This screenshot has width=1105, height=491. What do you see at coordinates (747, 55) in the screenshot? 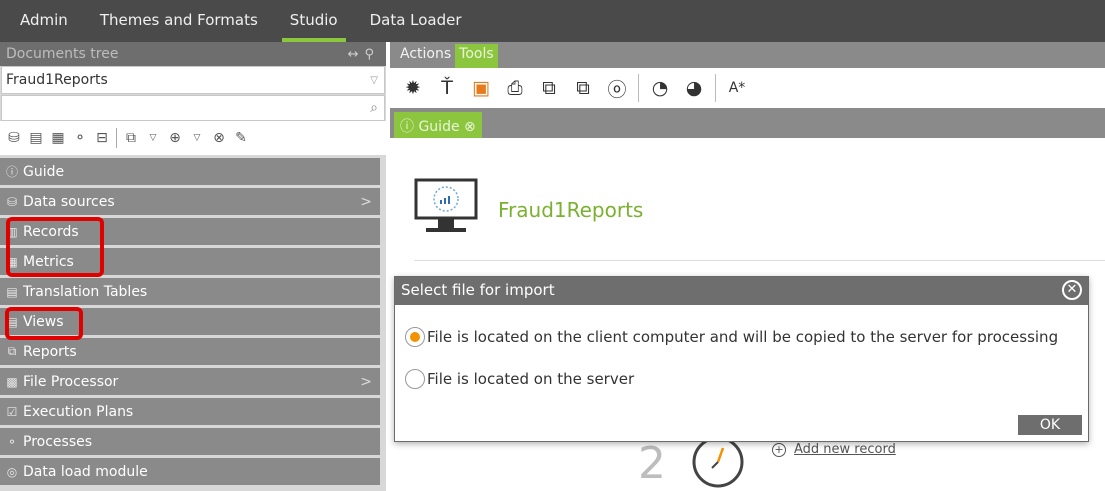
I see `actions-tools-tabs: Actions Tools` at bounding box center [747, 55].